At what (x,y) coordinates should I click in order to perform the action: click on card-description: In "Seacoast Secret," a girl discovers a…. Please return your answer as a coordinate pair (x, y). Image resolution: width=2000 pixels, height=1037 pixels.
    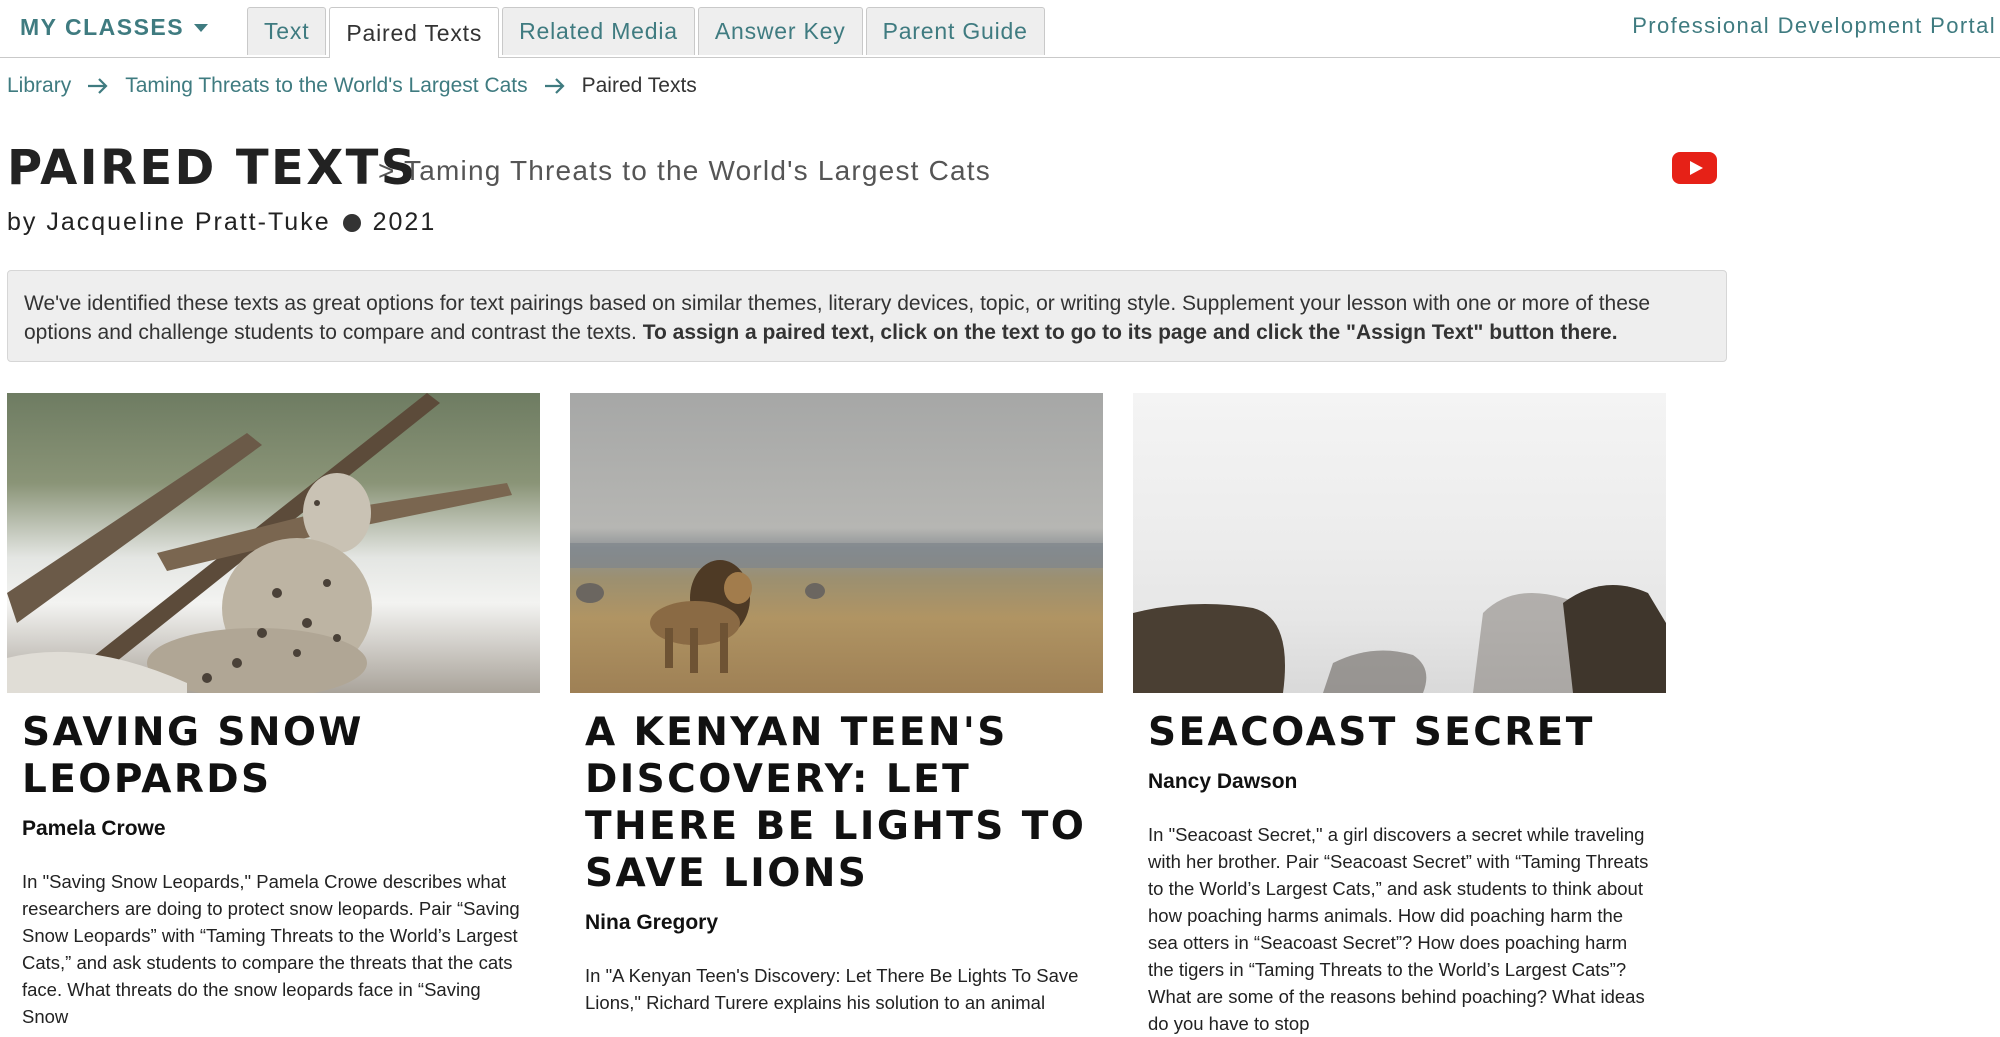
    Looking at the image, I should click on (1398, 929).